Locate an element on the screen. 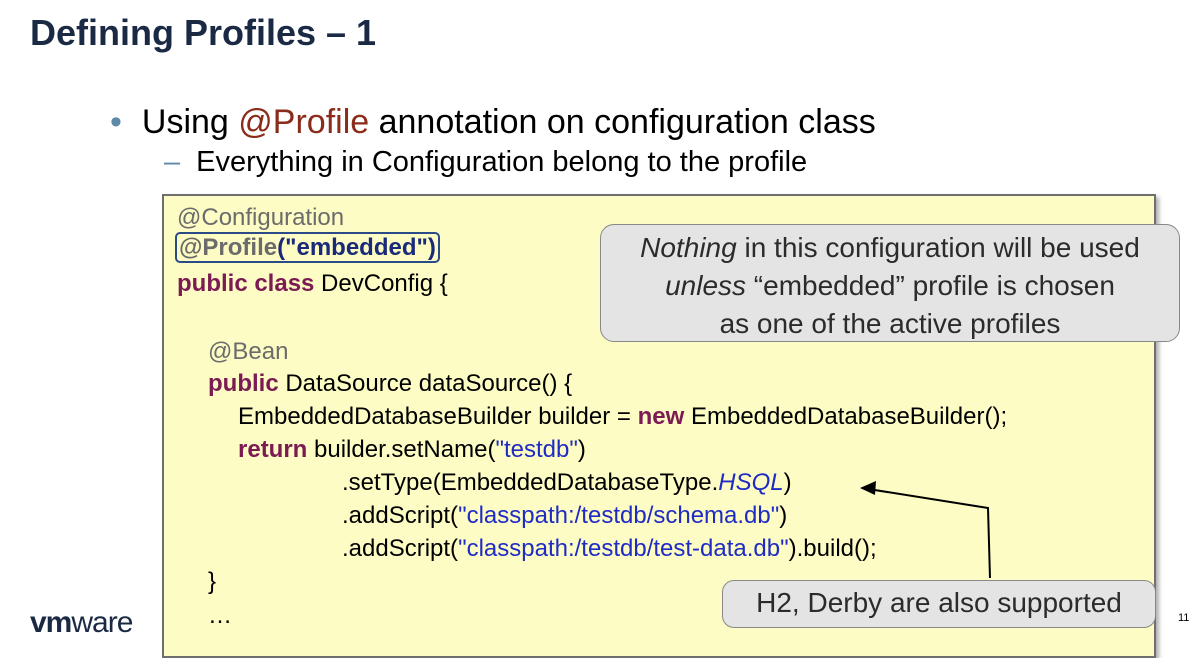  logo-ware: ware is located at coordinates (102, 622).